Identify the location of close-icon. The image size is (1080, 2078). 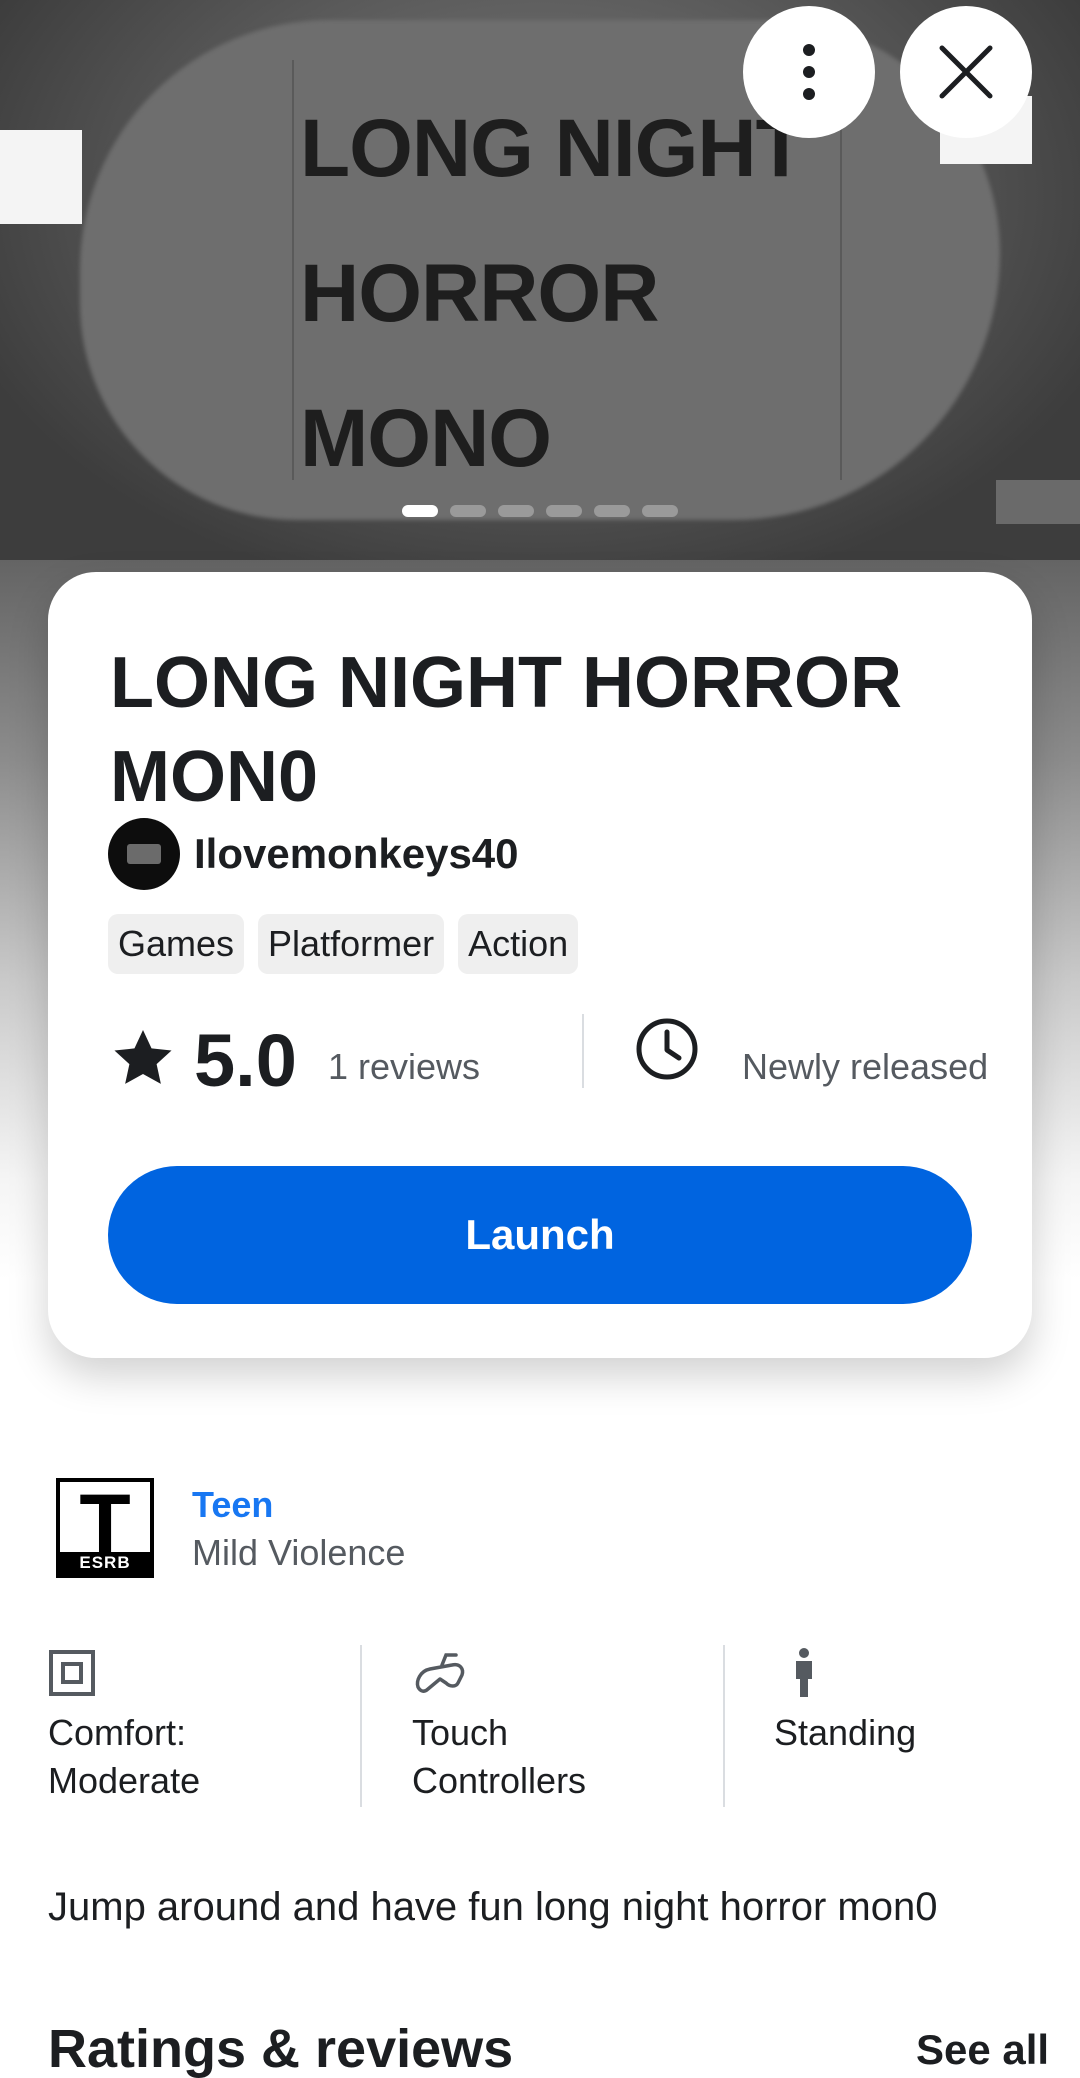
(966, 72).